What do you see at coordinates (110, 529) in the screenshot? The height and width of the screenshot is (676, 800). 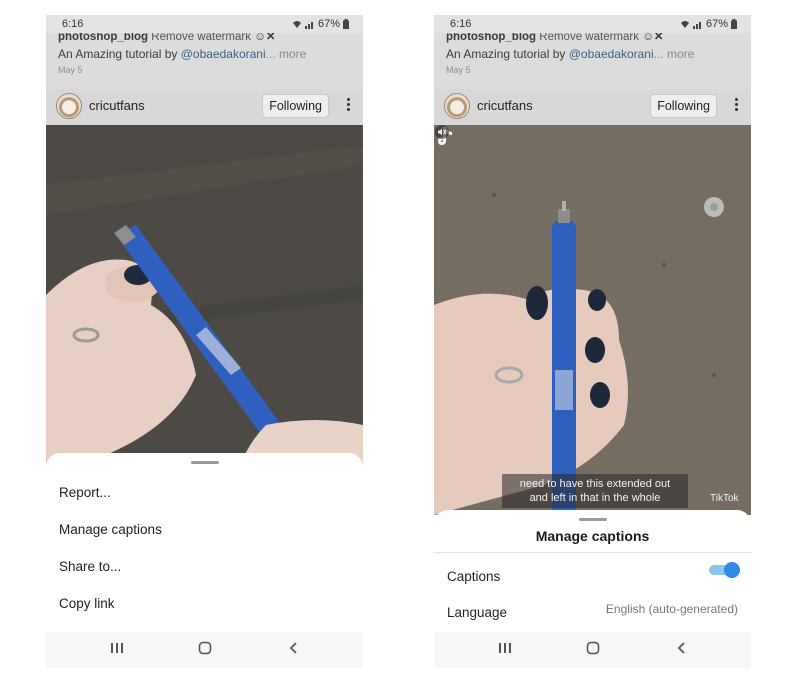 I see `manage-captions-menu-item: Manage captions` at bounding box center [110, 529].